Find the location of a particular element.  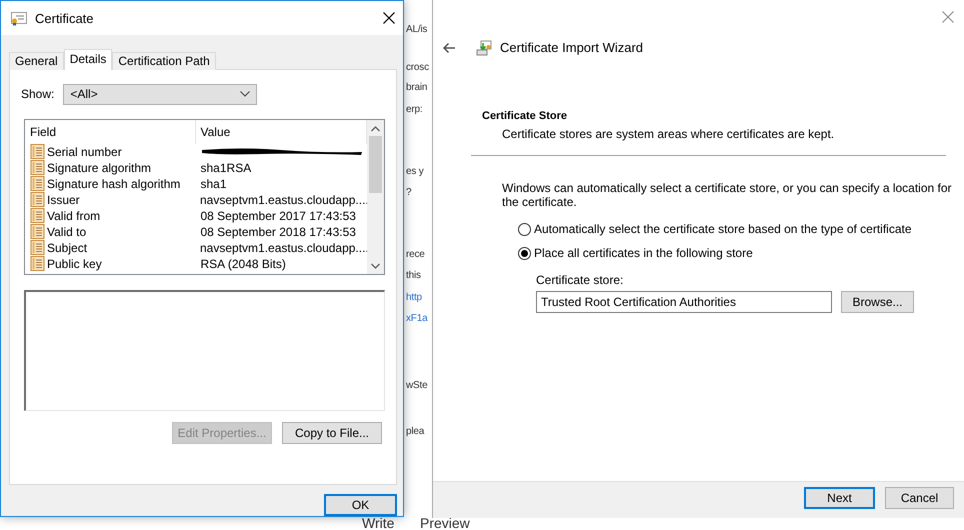

field-name: Public key is located at coordinates (74, 263).